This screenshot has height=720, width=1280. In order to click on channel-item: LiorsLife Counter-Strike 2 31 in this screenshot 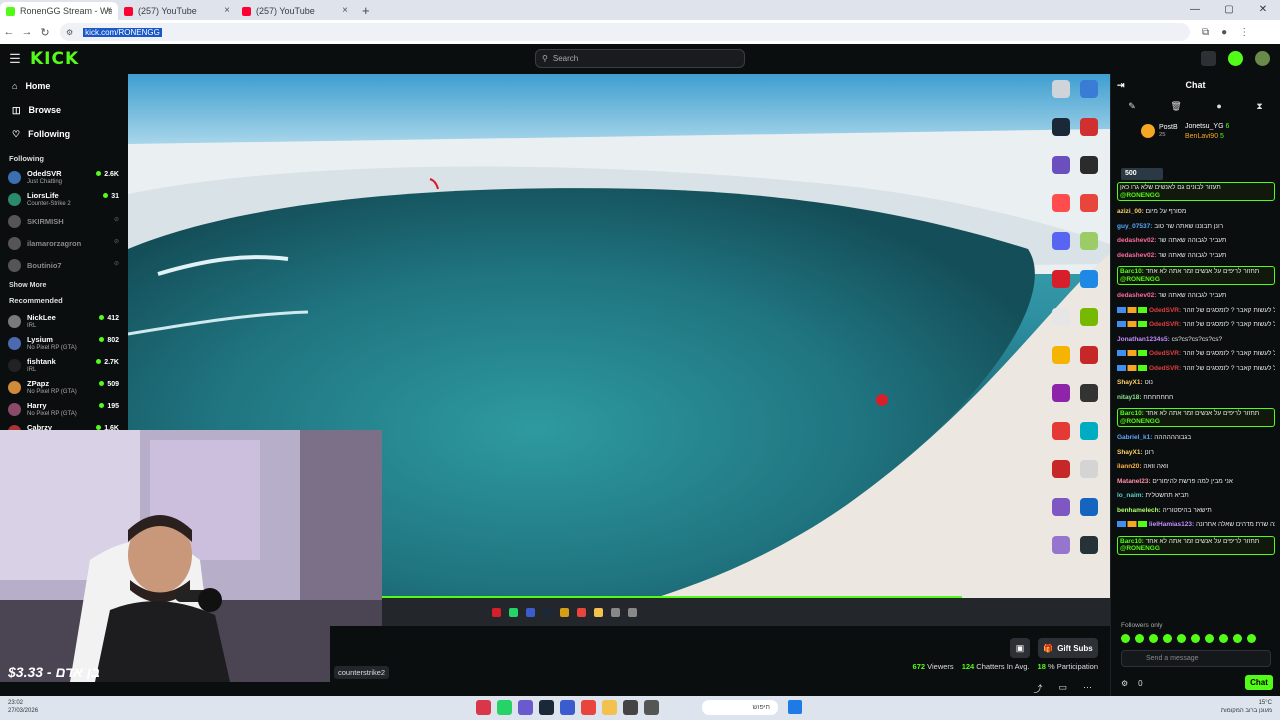, I will do `click(64, 199)`.